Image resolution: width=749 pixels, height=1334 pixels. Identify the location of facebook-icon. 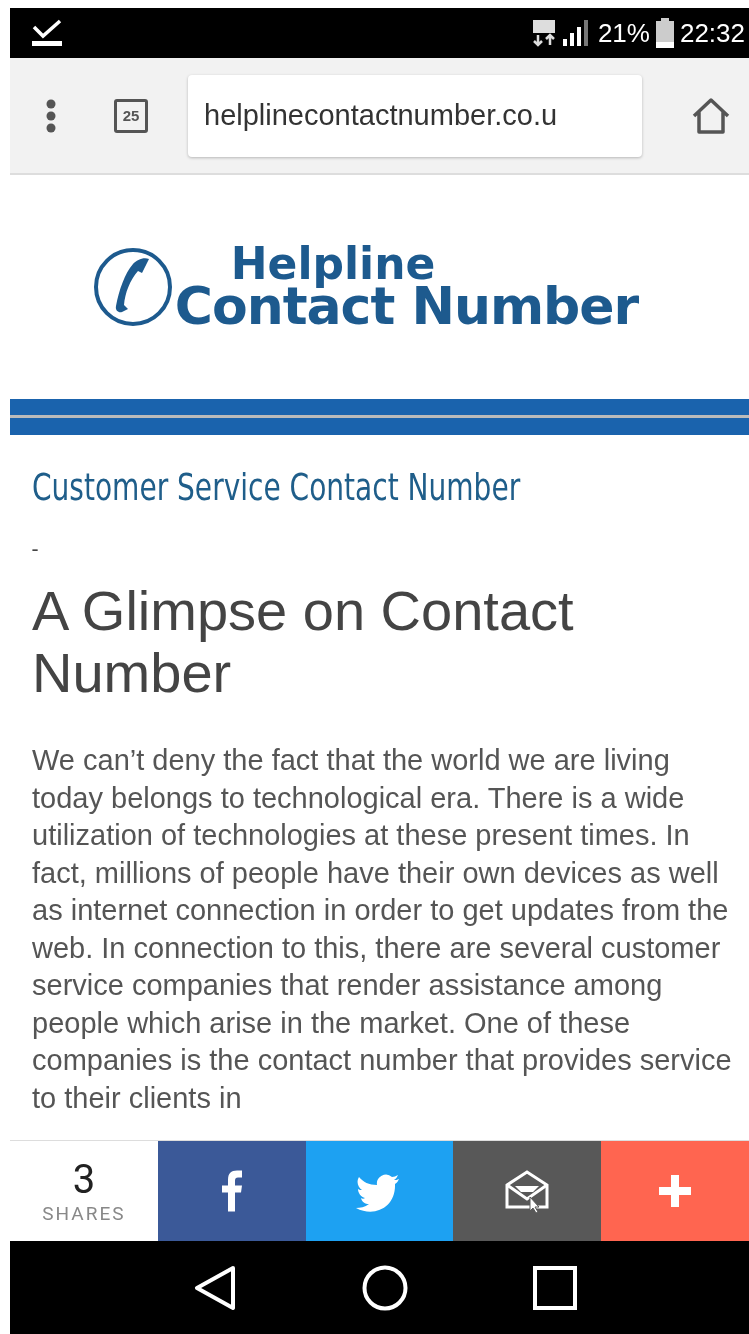
(231, 1191).